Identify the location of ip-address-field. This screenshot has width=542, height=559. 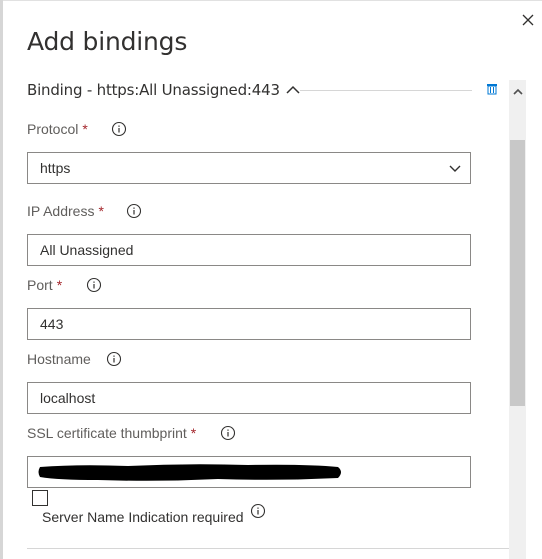
(249, 250).